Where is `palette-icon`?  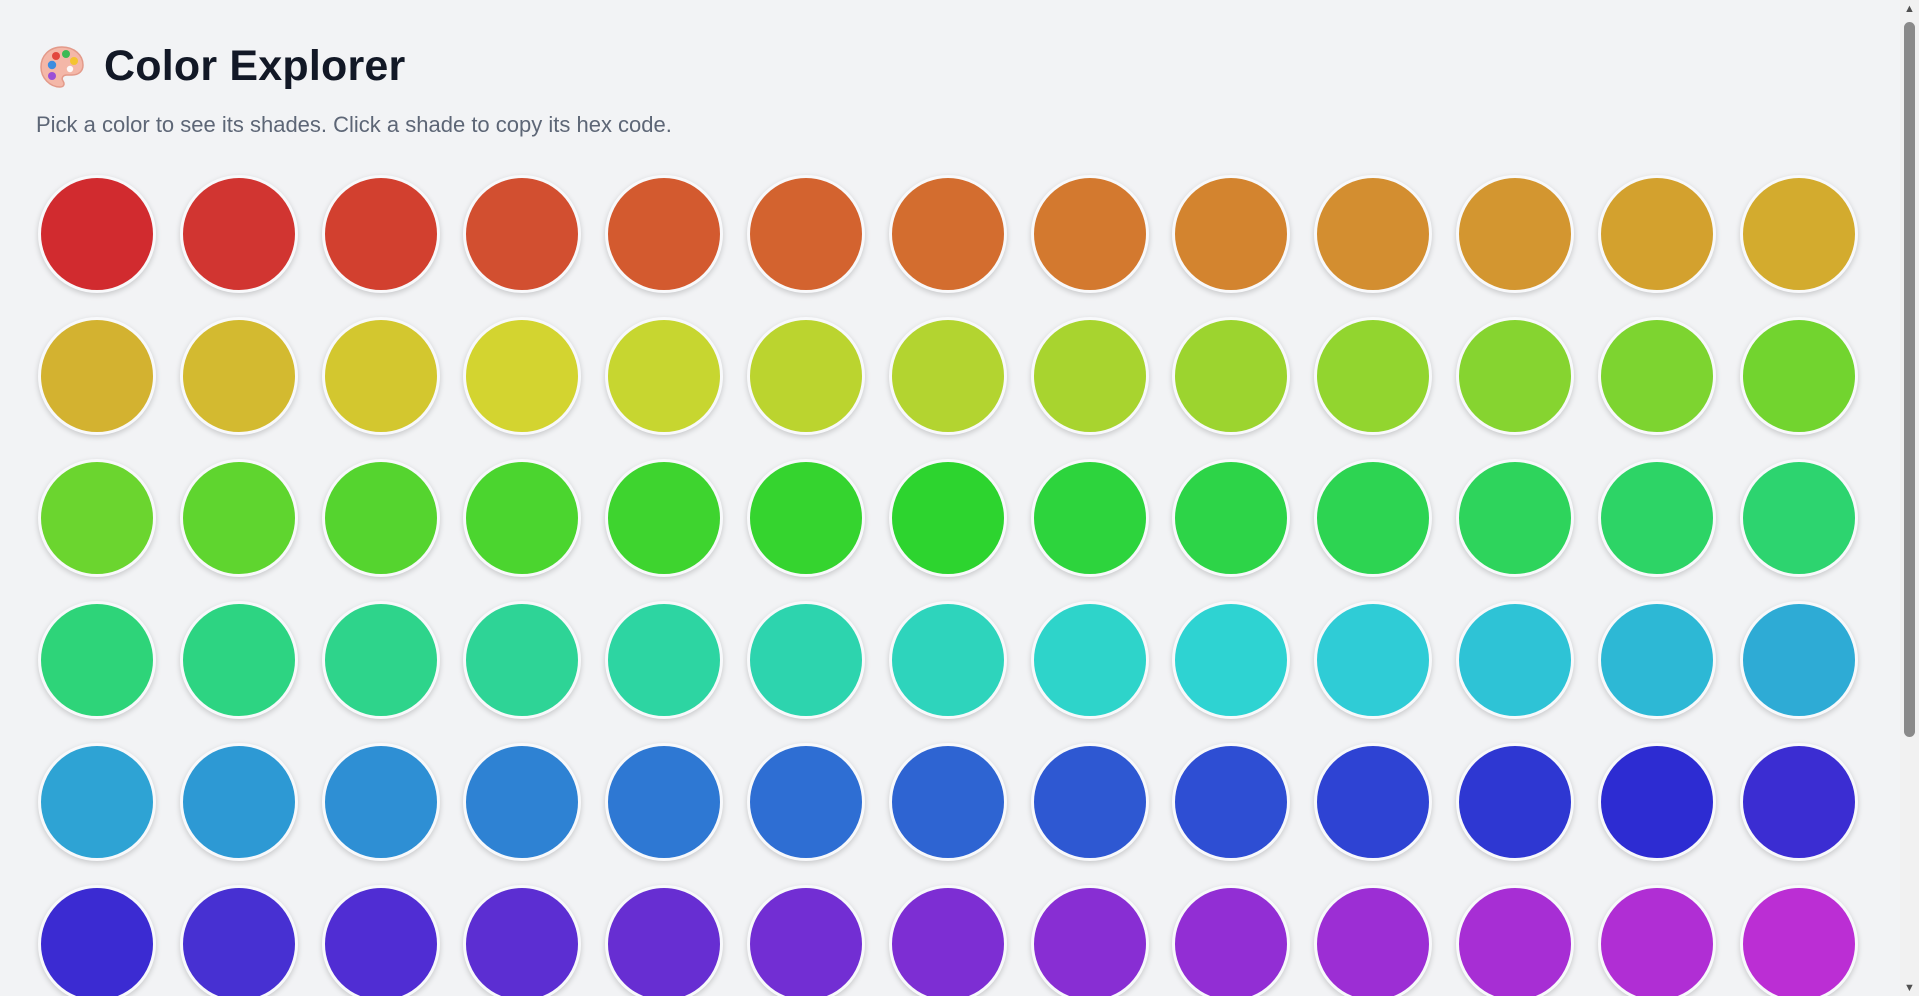 palette-icon is located at coordinates (62, 66).